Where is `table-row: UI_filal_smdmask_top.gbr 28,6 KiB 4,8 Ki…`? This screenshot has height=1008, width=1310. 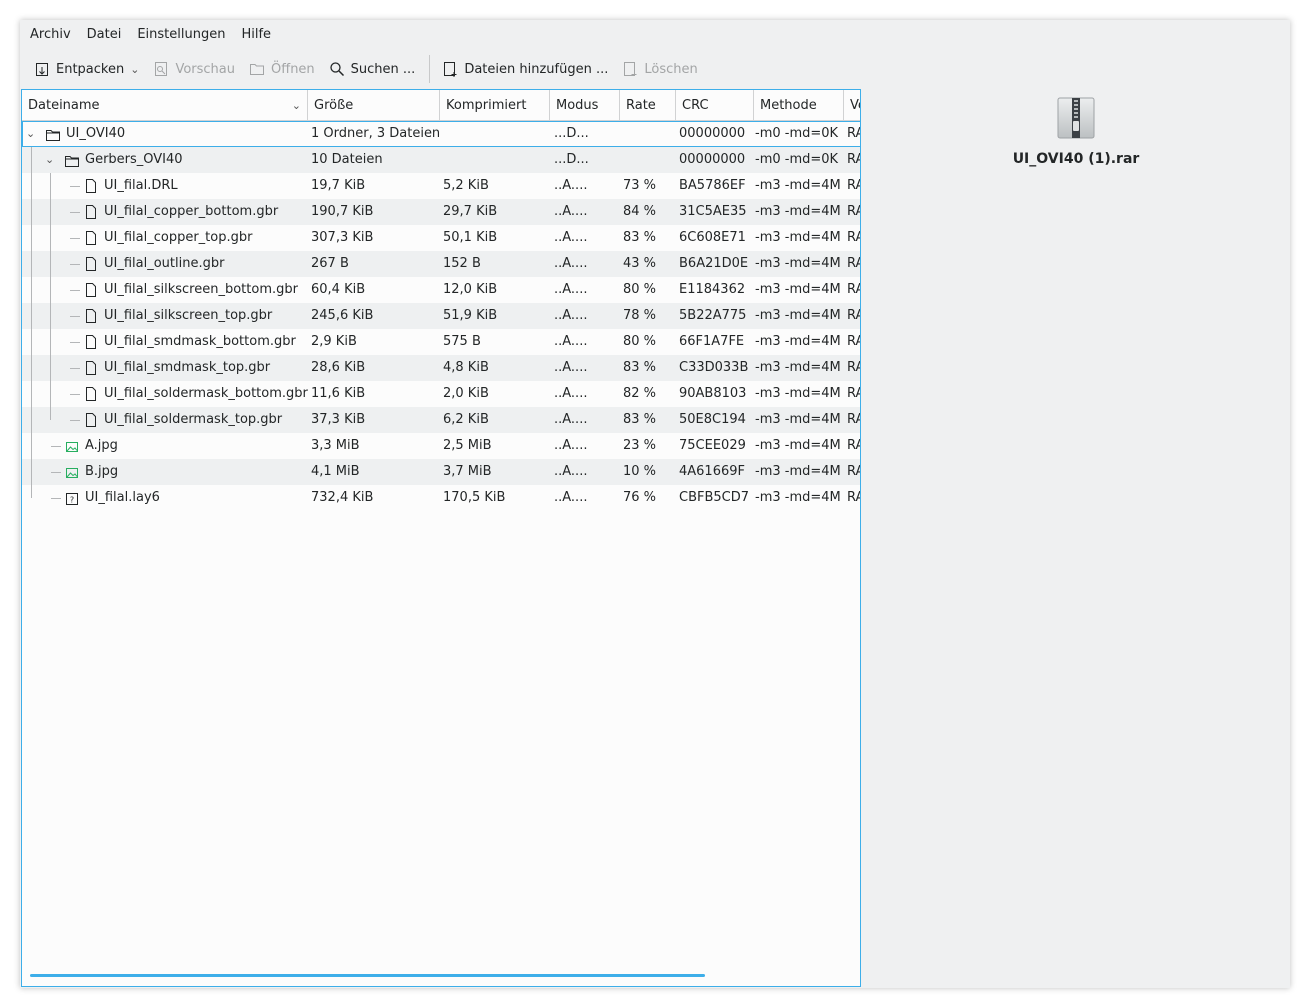 table-row: UI_filal_smdmask_top.gbr 28,6 KiB 4,8 Ki… is located at coordinates (441, 368).